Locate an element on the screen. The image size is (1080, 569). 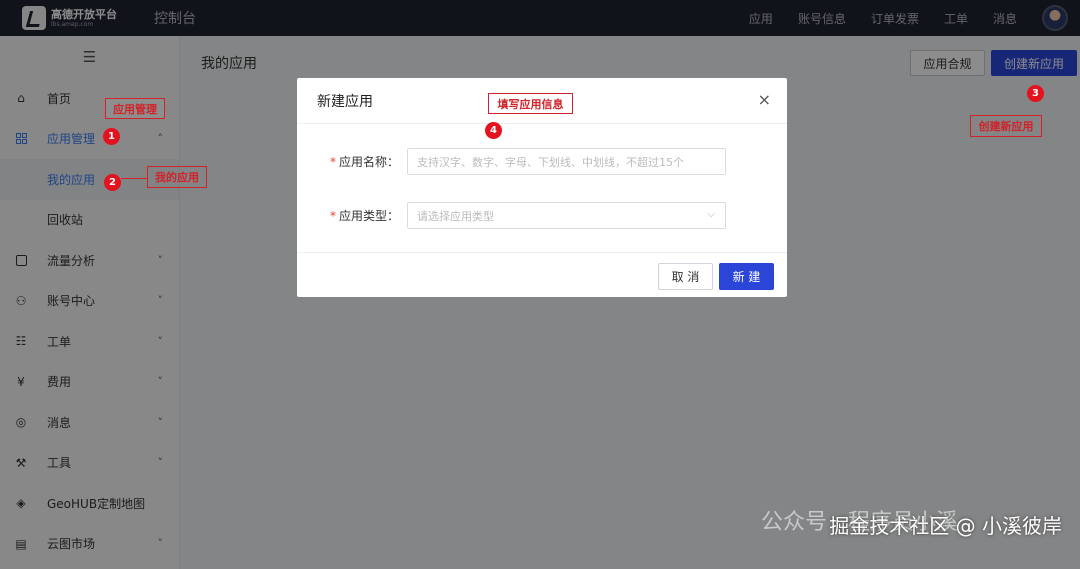
watermark: 掘金技术社区 @ 小溪彼岸 is located at coordinates (945, 524).